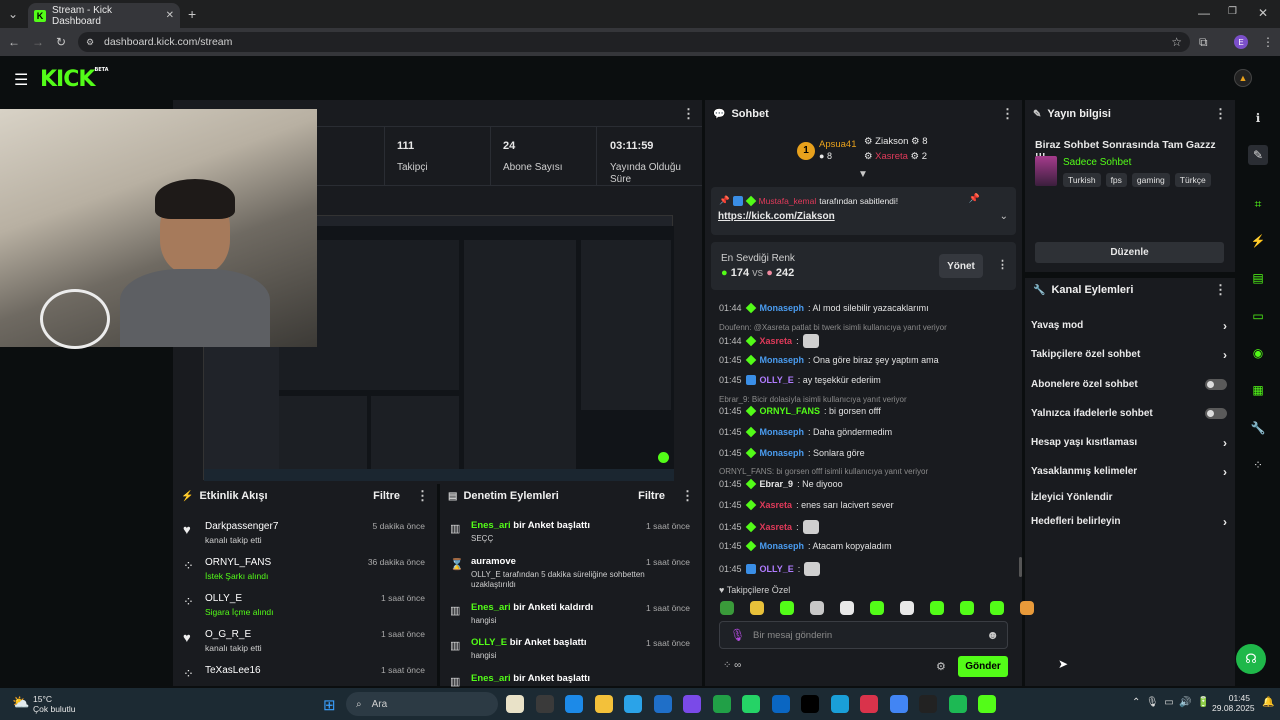 This screenshot has width=1280, height=720. Describe the element at coordinates (1258, 118) in the screenshot. I see `info-icon: ℹ` at that location.